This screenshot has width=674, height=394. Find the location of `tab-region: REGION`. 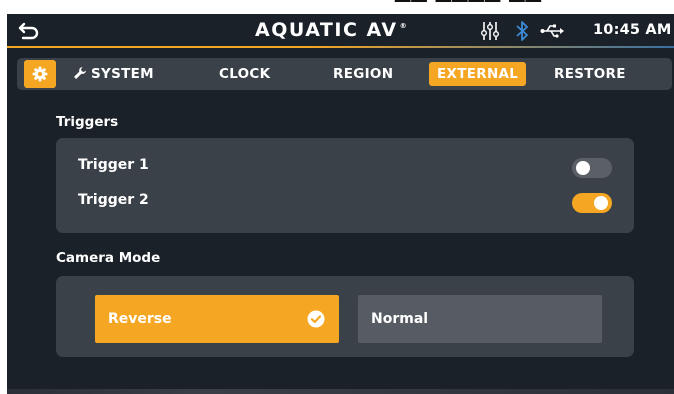

tab-region: REGION is located at coordinates (363, 74).